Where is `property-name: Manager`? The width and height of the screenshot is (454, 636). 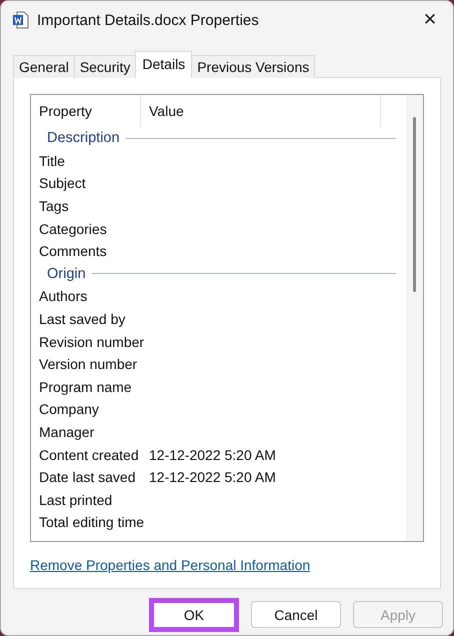
property-name: Manager is located at coordinates (67, 432).